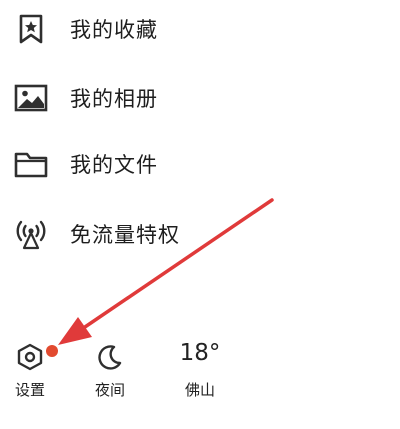 This screenshot has height=429, width=400. What do you see at coordinates (52, 351) in the screenshot?
I see `notification-dot` at bounding box center [52, 351].